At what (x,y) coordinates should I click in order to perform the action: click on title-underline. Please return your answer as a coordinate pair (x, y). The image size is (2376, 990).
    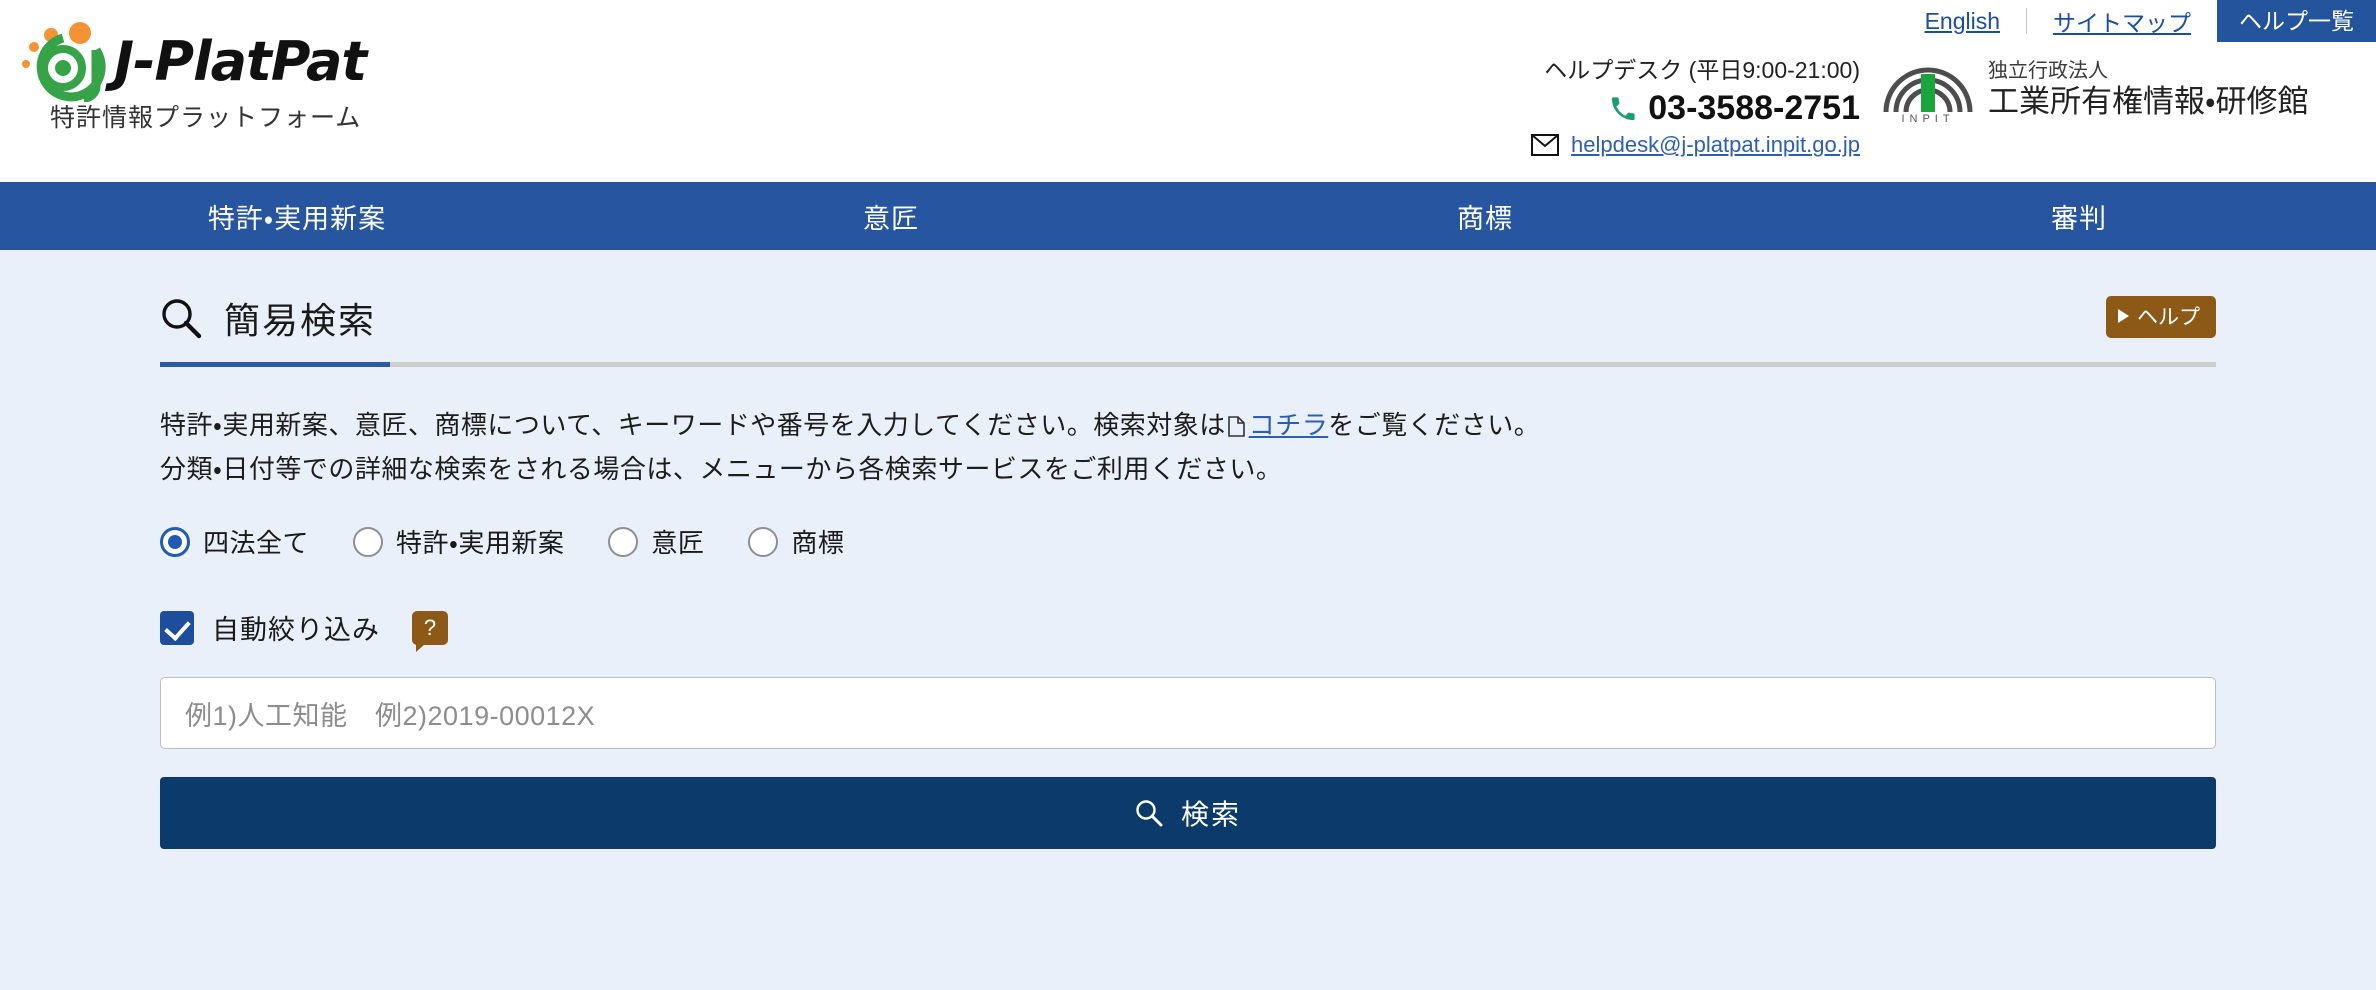
    Looking at the image, I should click on (1188, 364).